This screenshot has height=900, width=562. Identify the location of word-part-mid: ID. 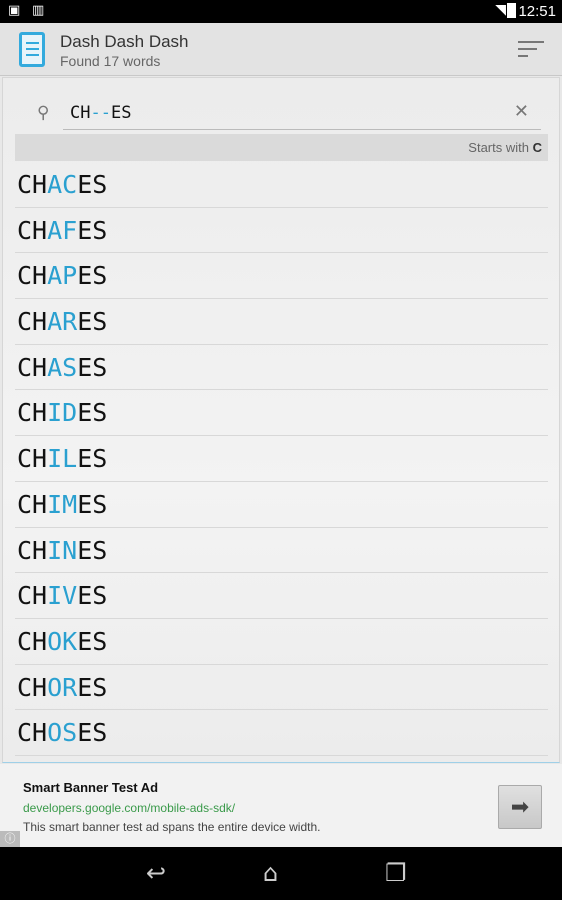
(62, 413).